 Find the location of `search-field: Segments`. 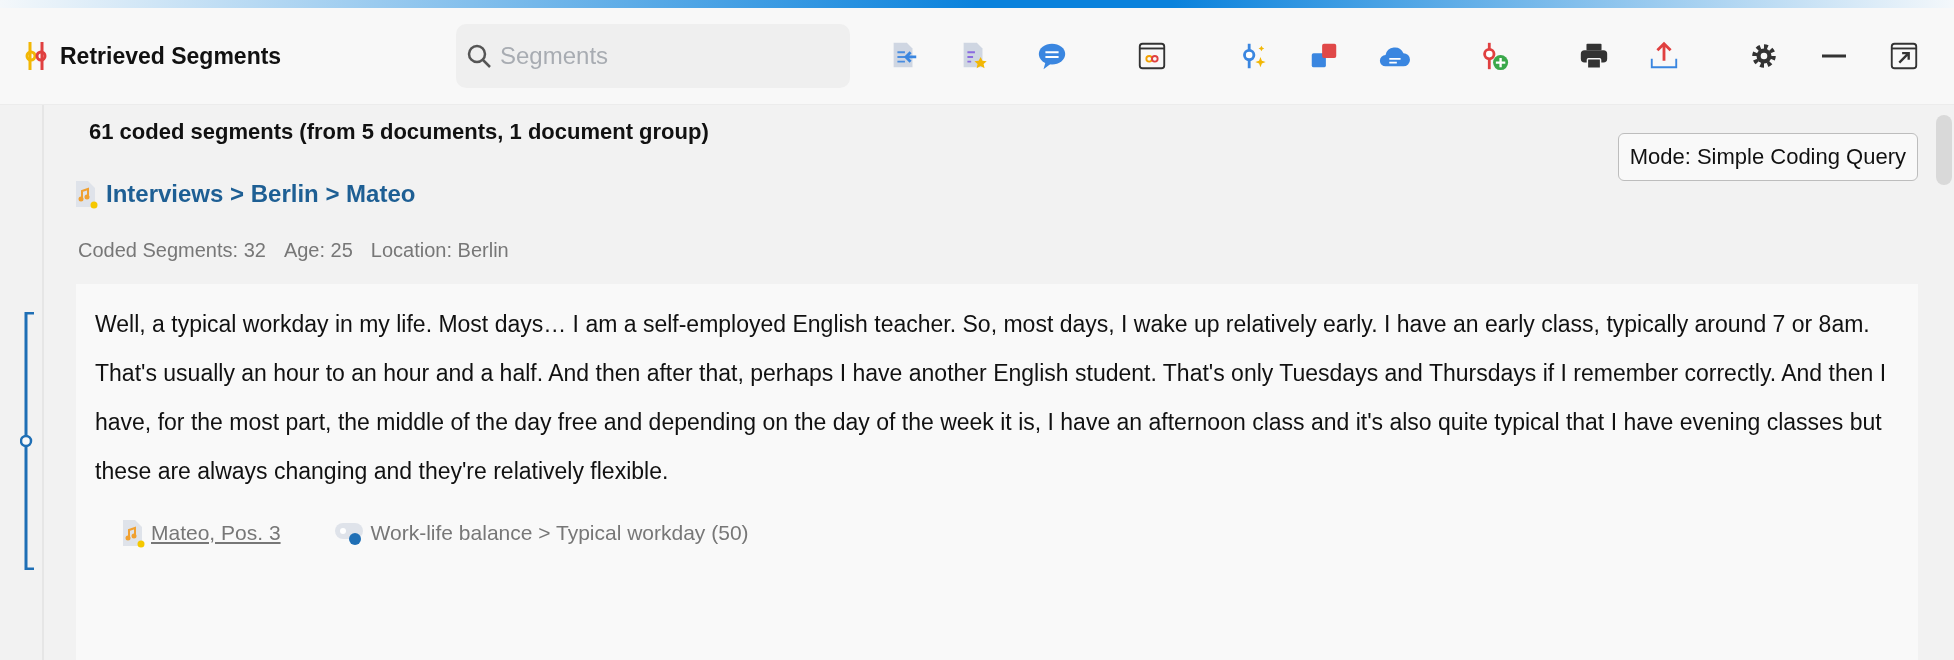

search-field: Segments is located at coordinates (653, 56).